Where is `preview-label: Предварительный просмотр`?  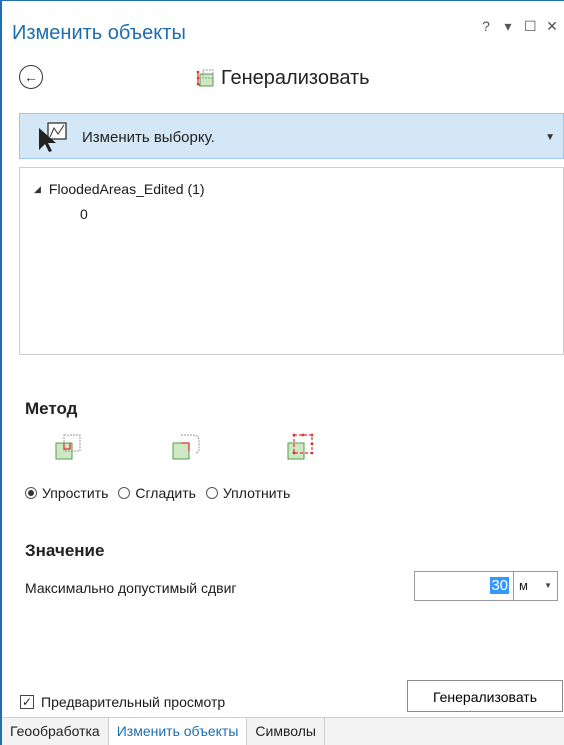 preview-label: Предварительный просмотр is located at coordinates (133, 702).